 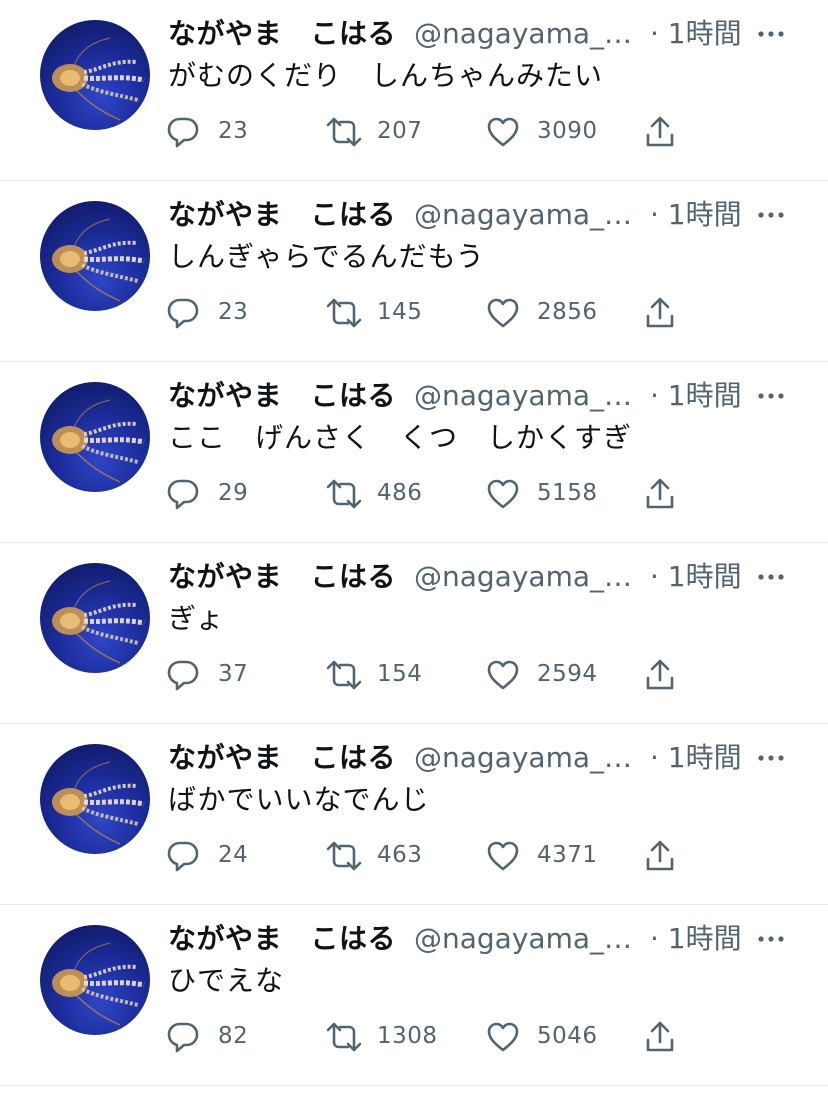 I want to click on retweet-button: 463, so click(x=396, y=855).